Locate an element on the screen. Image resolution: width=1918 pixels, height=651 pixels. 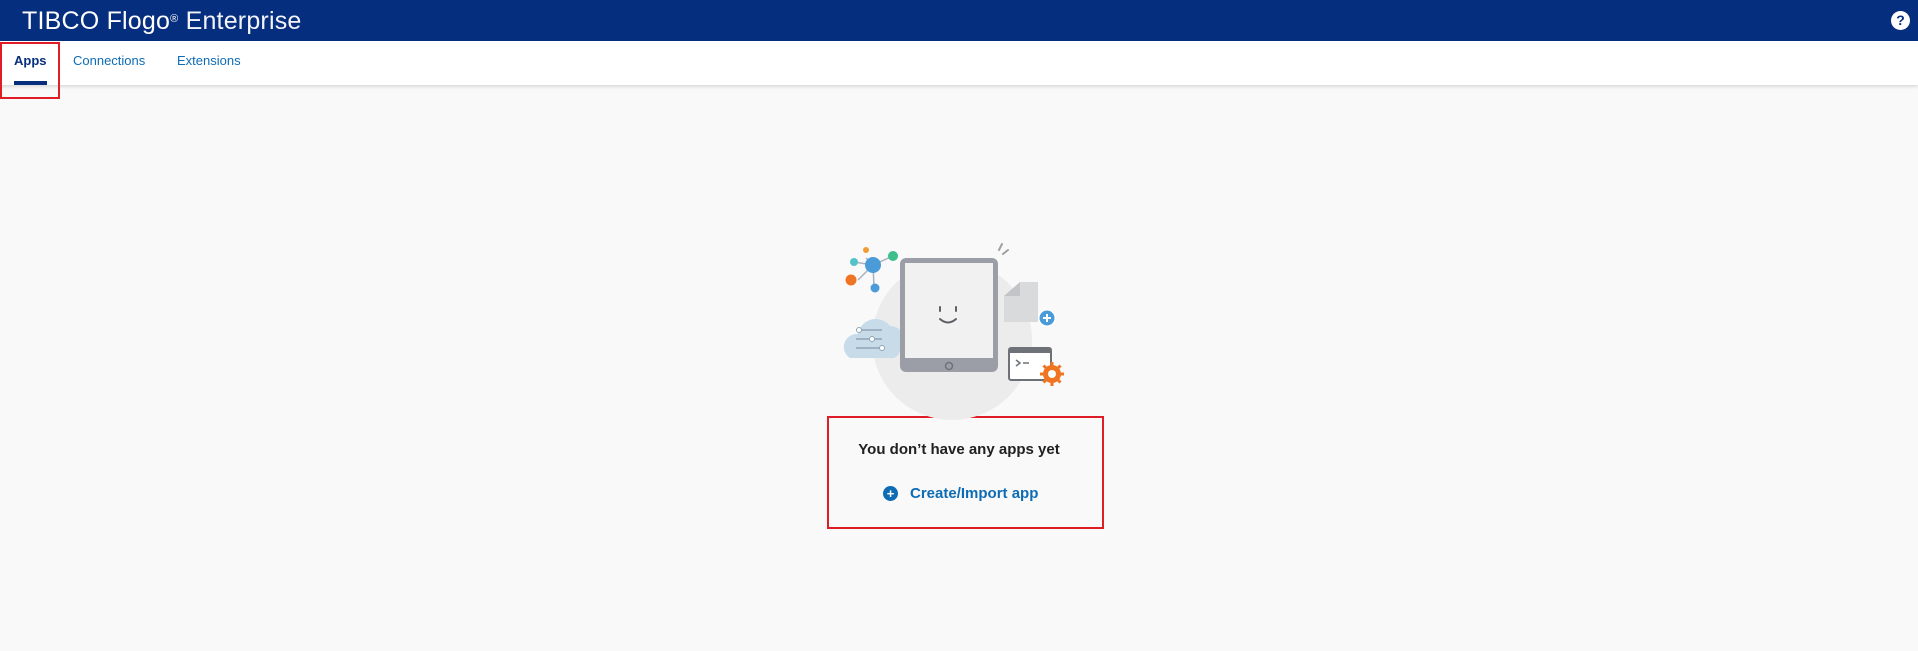
help-icon: ? is located at coordinates (1900, 20).